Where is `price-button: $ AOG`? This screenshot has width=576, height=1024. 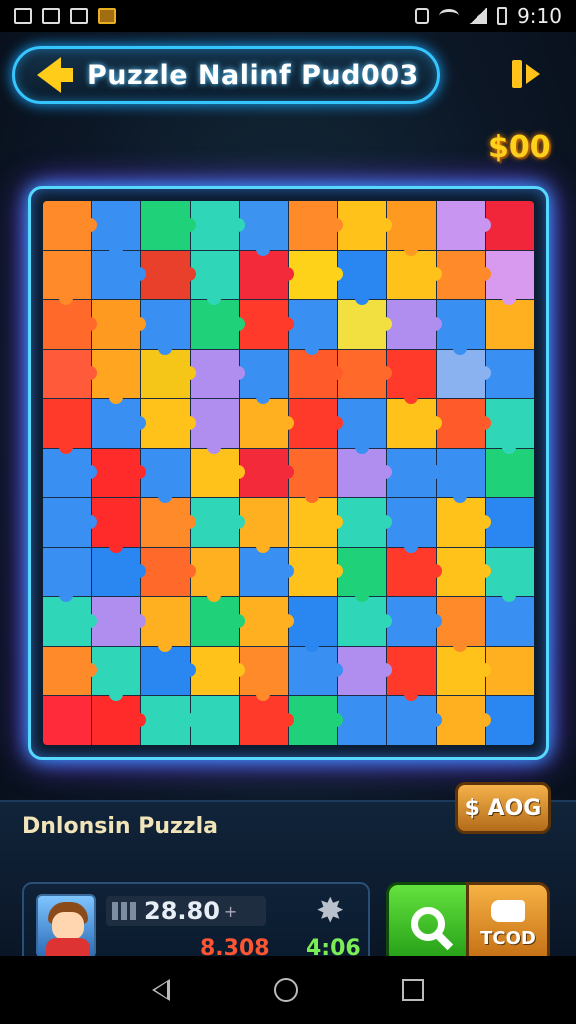 price-button: $ AOG is located at coordinates (503, 808).